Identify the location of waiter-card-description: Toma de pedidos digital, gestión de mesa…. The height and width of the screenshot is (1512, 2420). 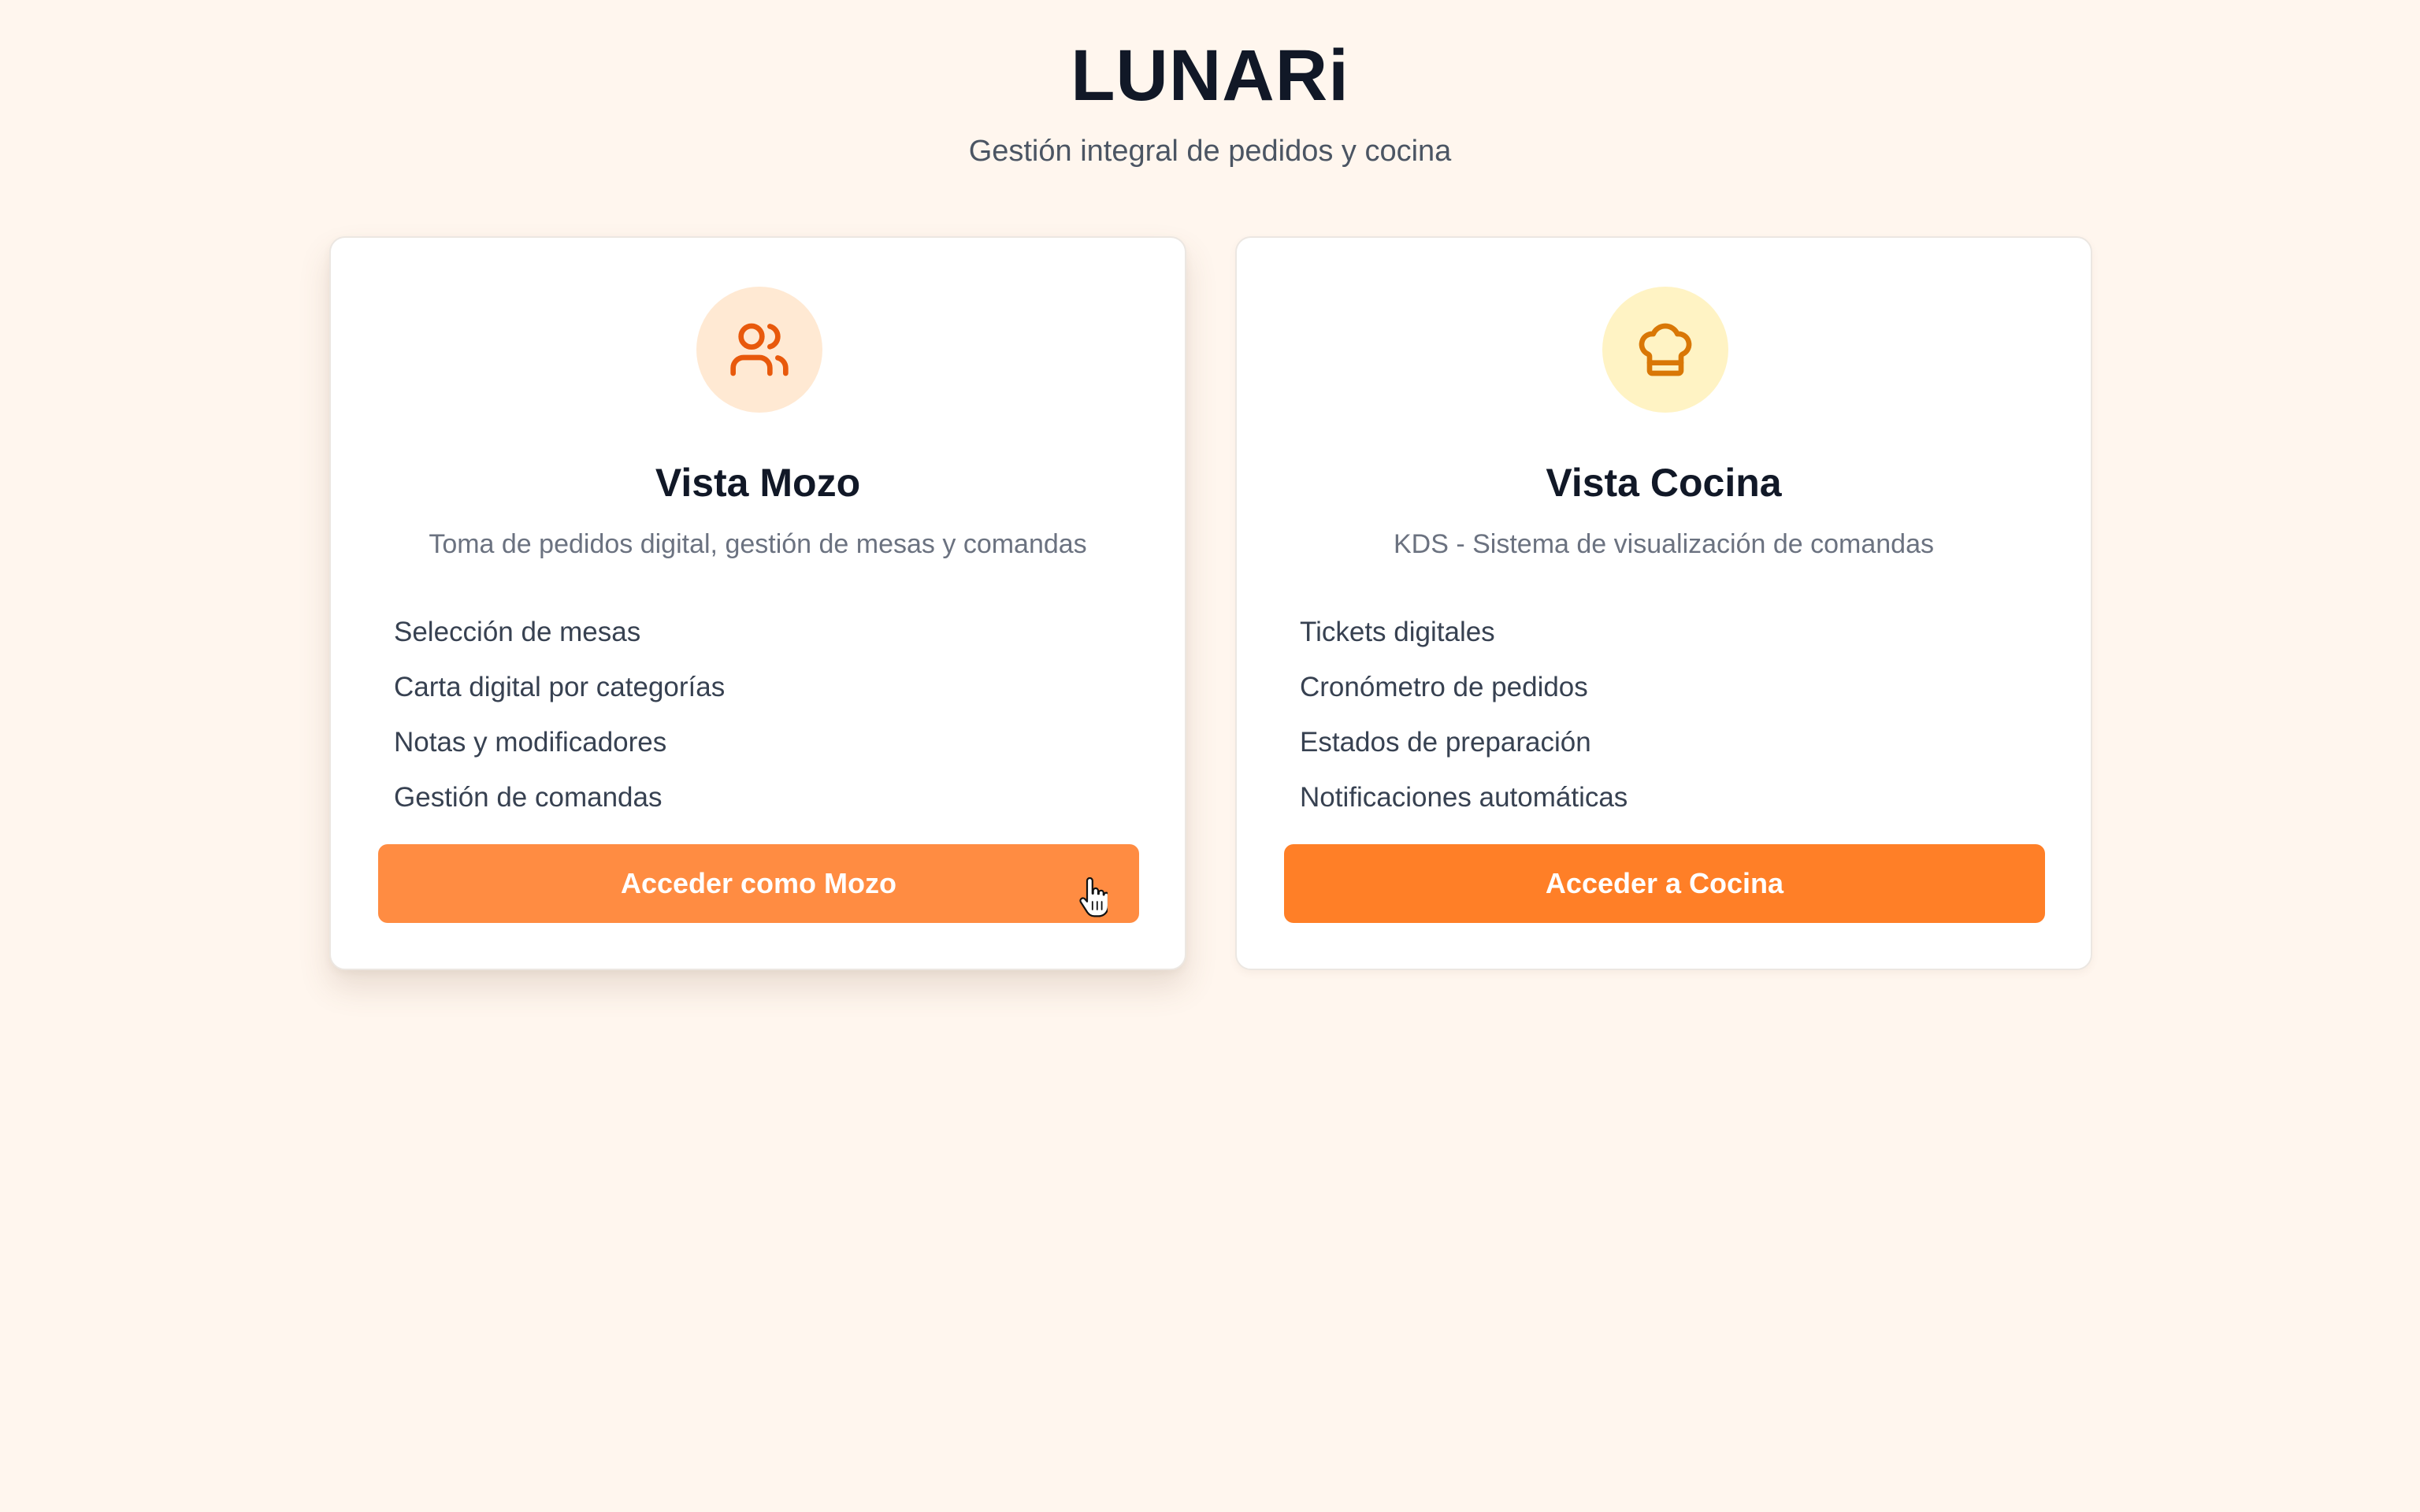
(758, 544).